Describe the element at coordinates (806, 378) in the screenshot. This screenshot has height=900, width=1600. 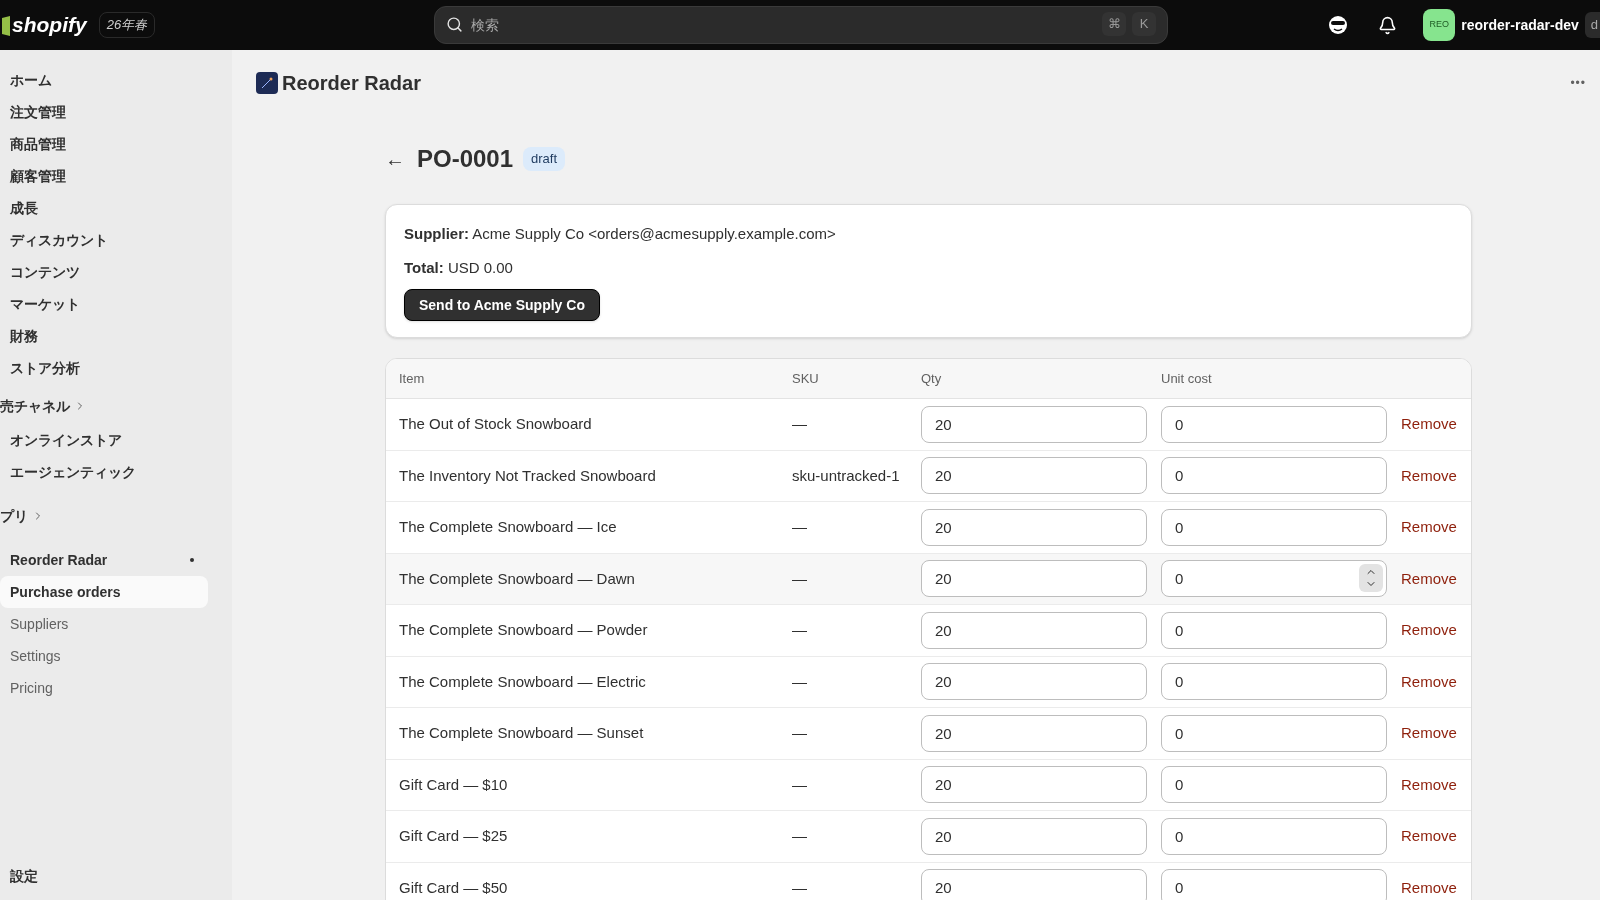
I see `column-header: SKU` at that location.